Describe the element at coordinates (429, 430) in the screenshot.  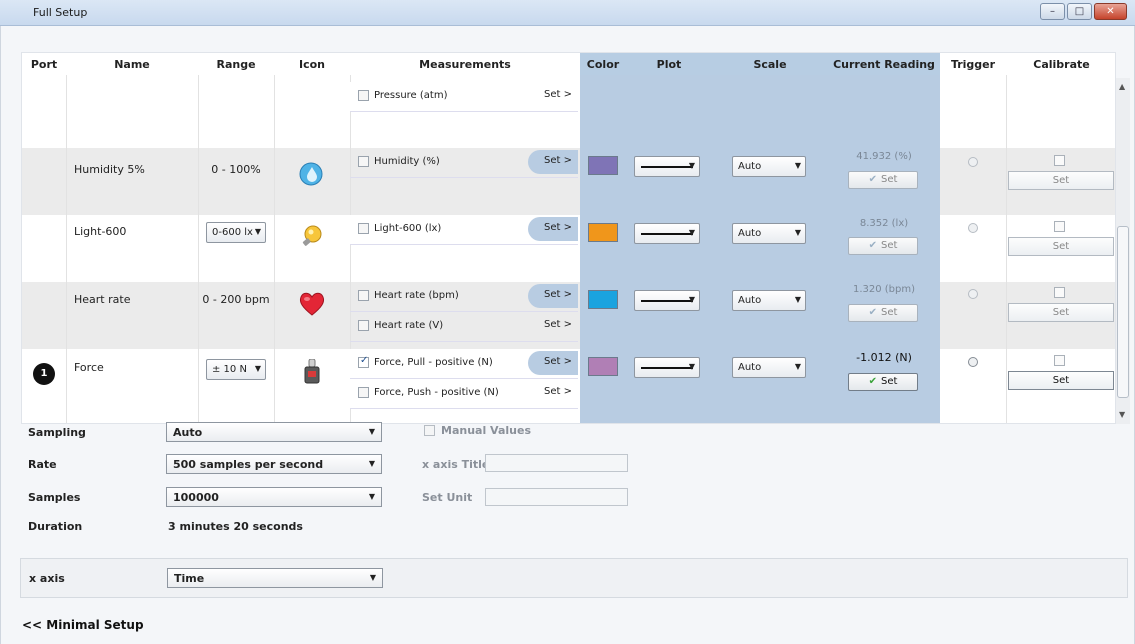
I see `manual-values-checkbox` at that location.